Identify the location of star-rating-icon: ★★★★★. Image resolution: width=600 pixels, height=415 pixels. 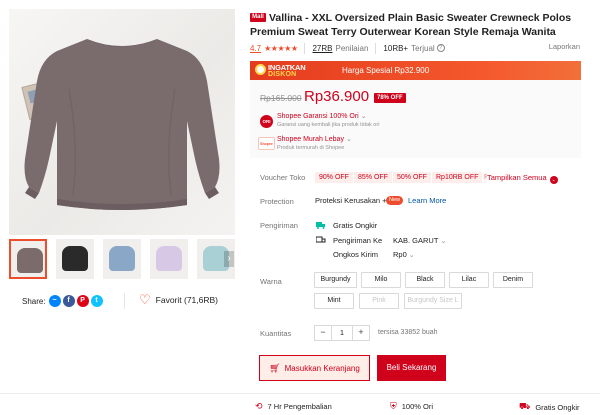
(281, 48).